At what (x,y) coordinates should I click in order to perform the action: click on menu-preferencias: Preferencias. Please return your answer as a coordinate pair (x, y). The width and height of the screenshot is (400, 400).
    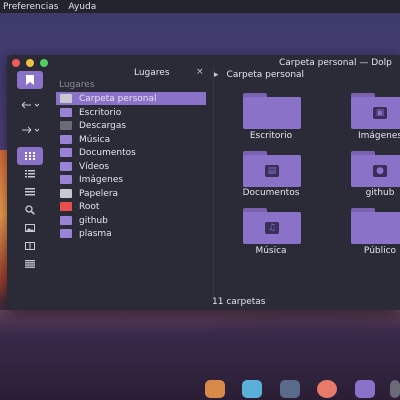
    Looking at the image, I should click on (30, 7).